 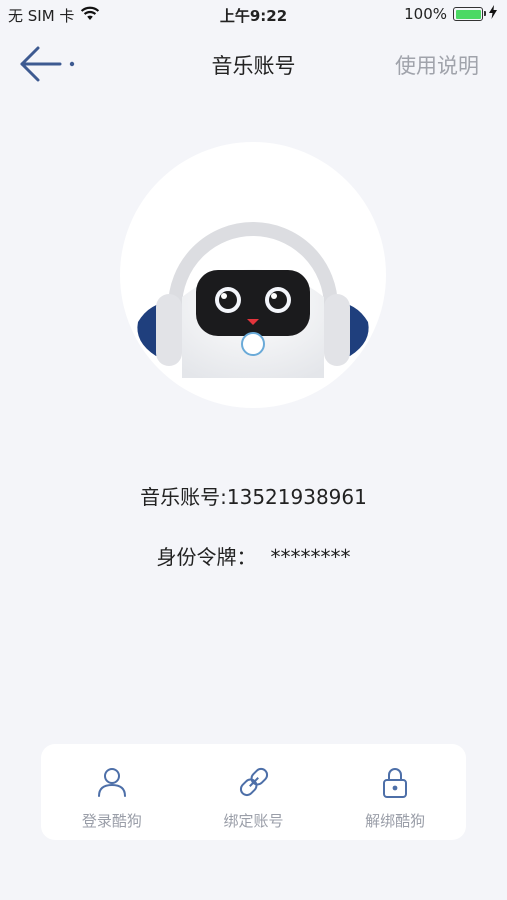 What do you see at coordinates (437, 65) in the screenshot?
I see `help-link: 使用说明` at bounding box center [437, 65].